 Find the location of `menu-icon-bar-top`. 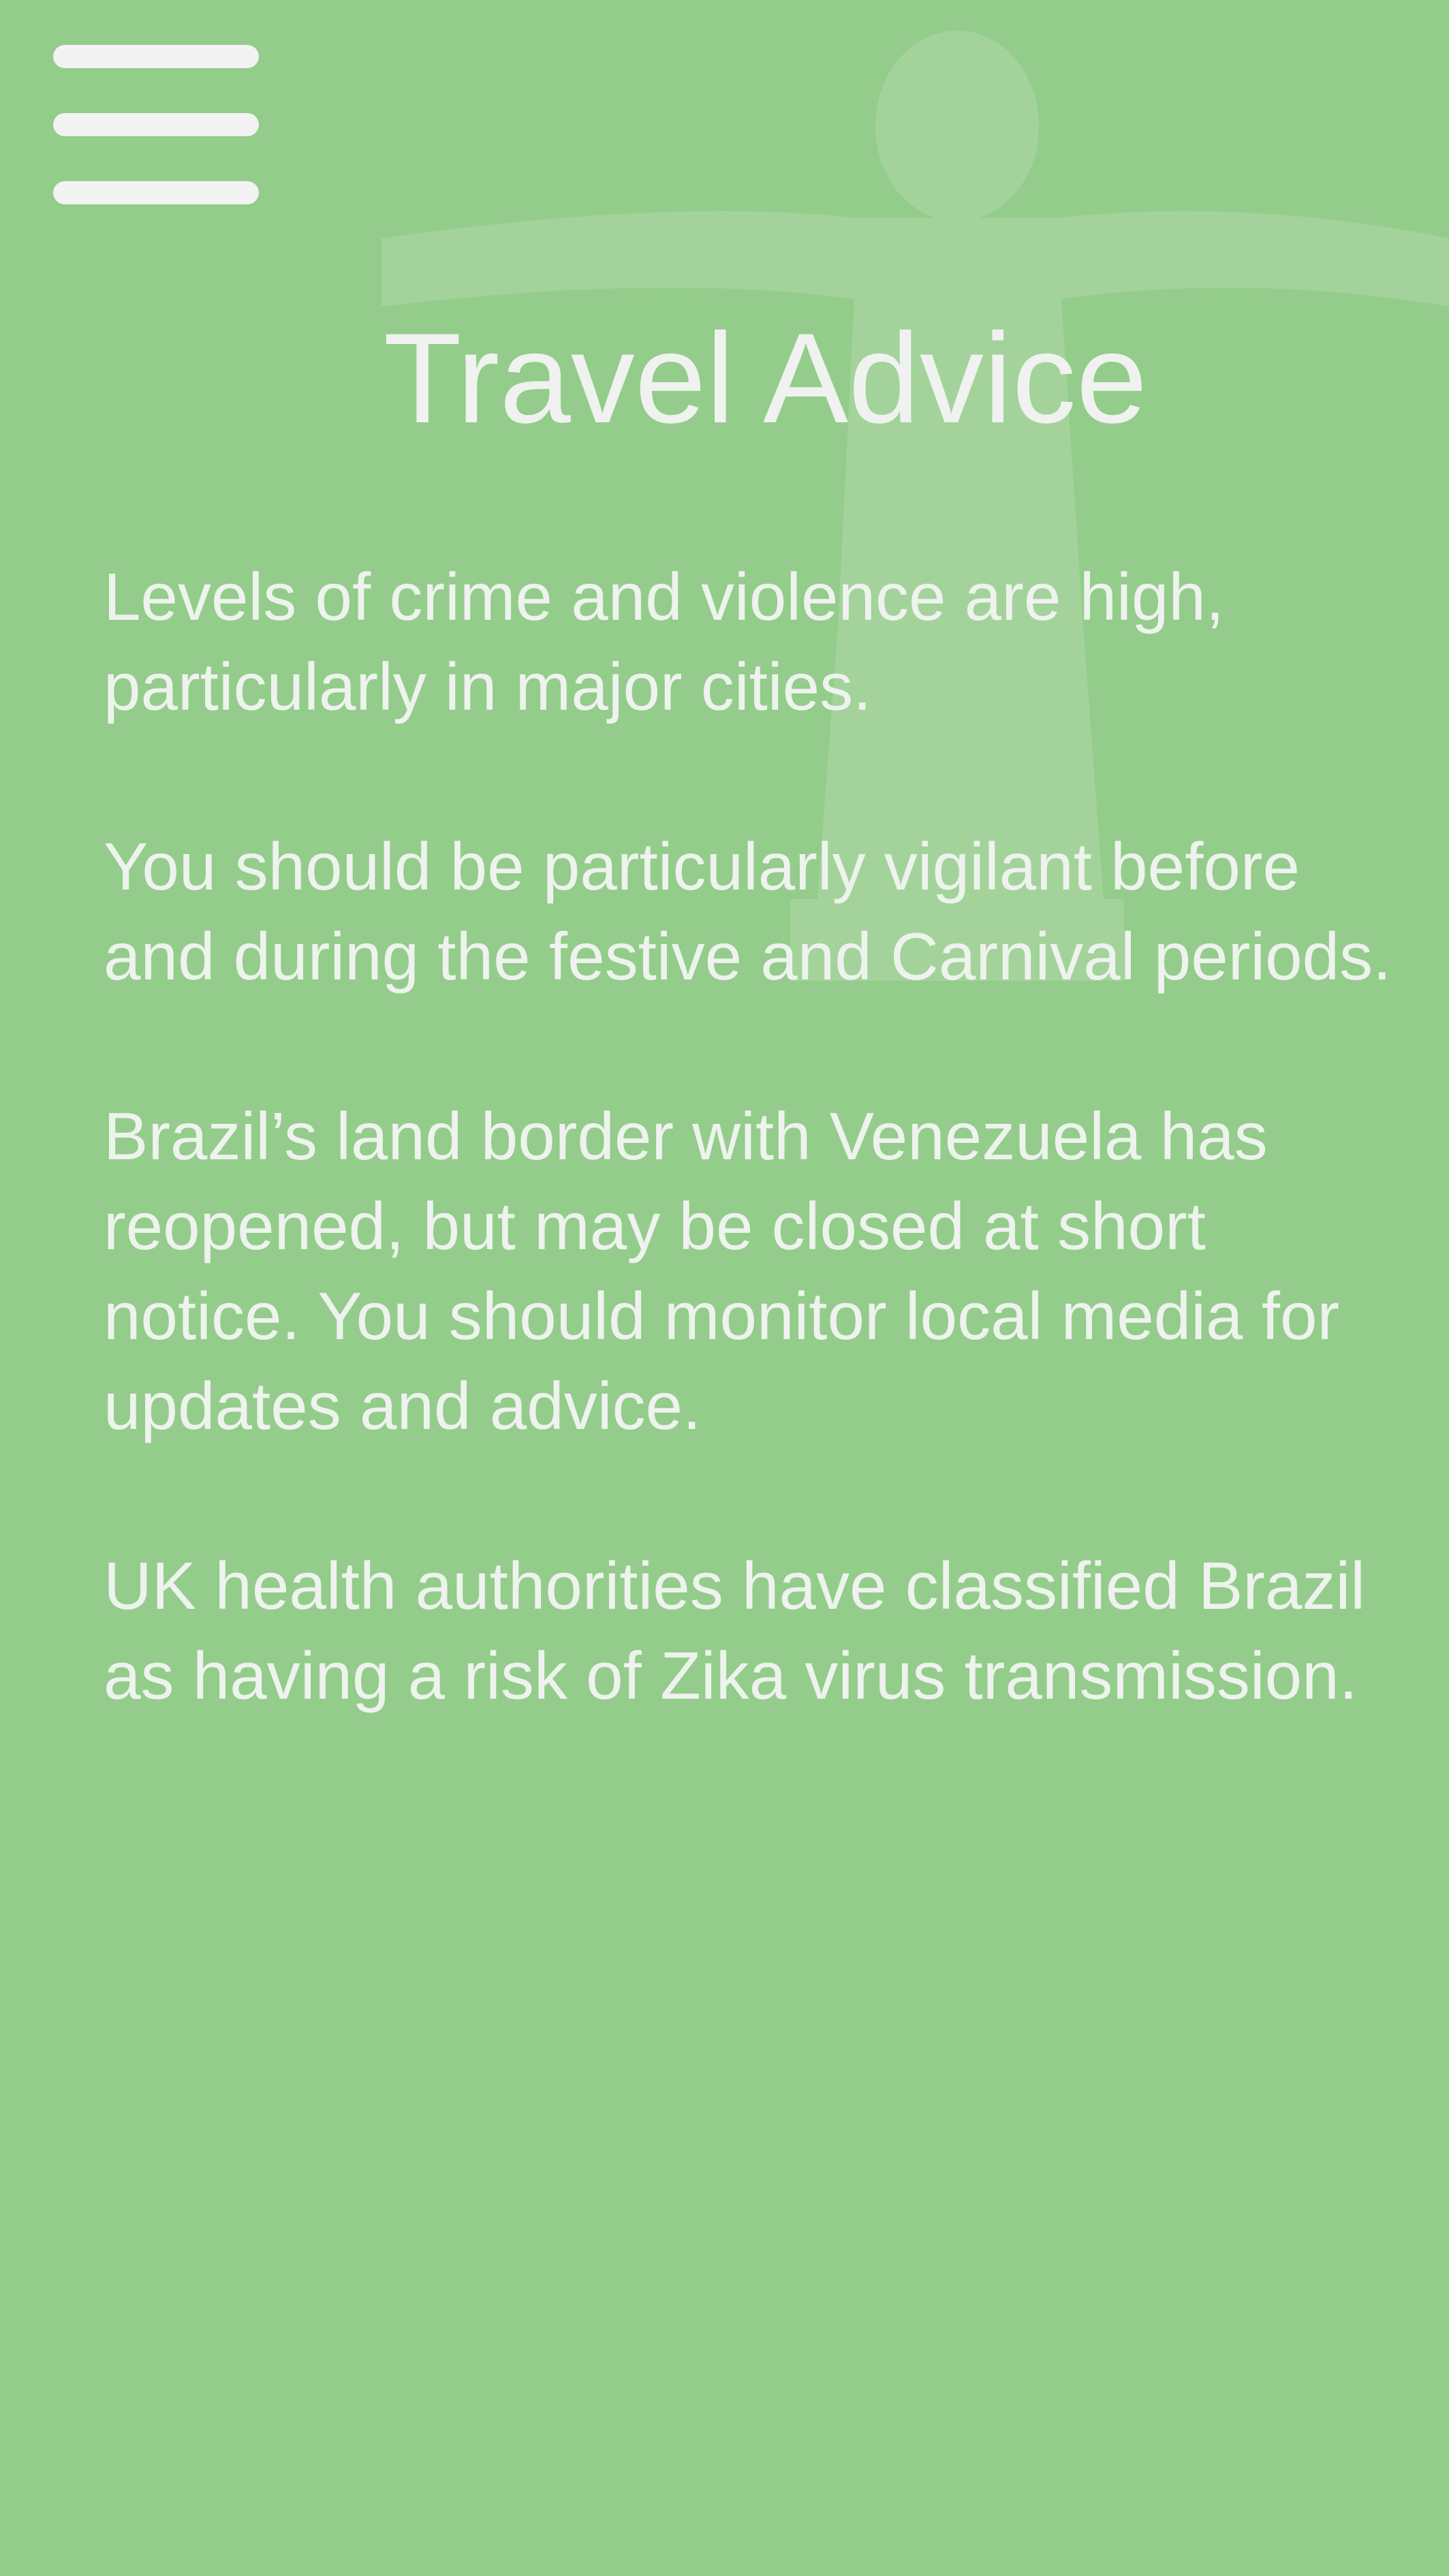

menu-icon-bar-top is located at coordinates (156, 56).